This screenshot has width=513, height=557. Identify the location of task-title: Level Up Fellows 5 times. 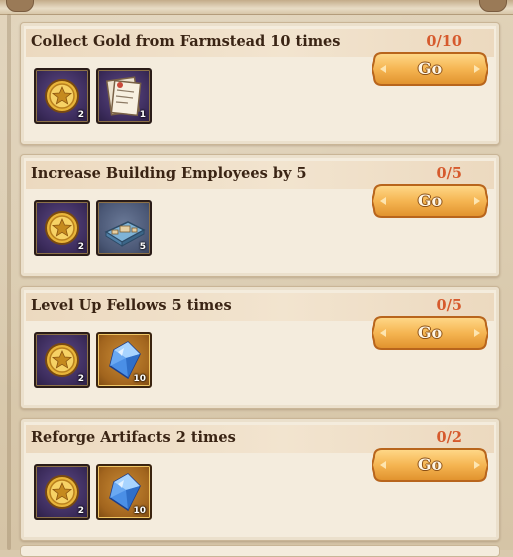
(131, 305).